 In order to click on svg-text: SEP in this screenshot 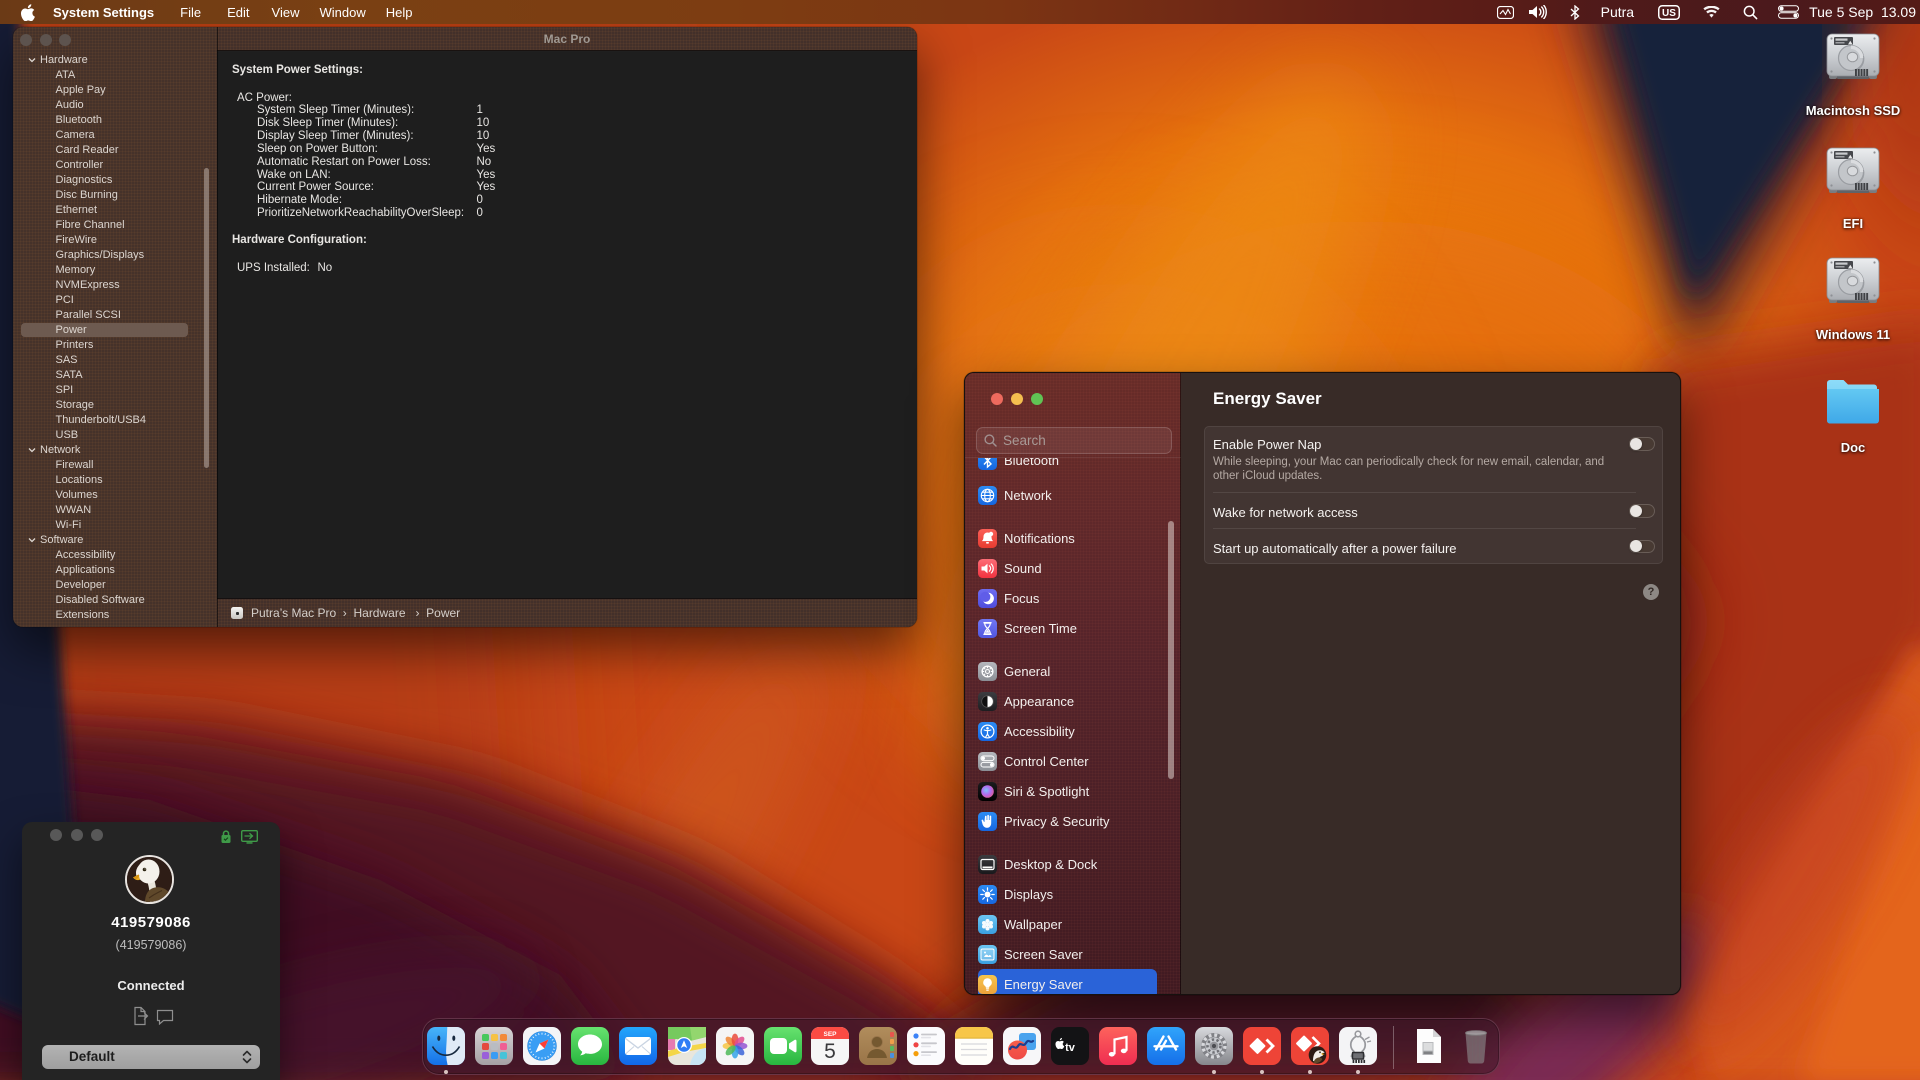, I will do `click(830, 1034)`.